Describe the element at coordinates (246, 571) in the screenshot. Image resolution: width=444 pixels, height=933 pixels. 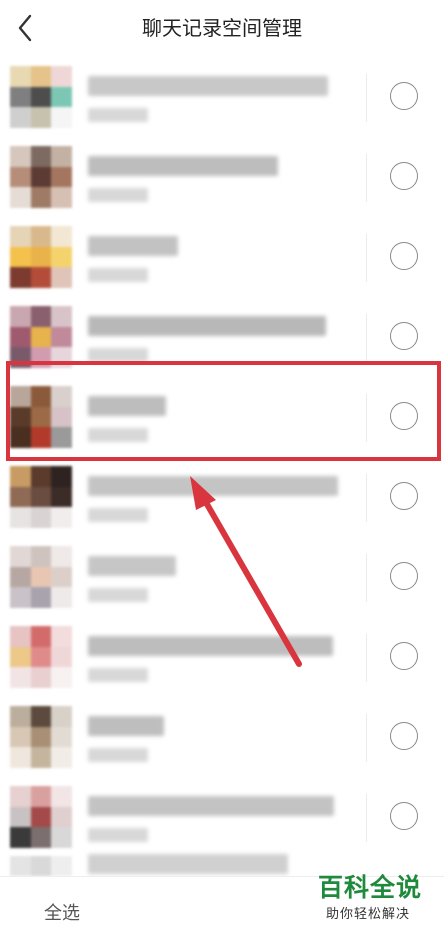
I see `annotation-arrow` at that location.